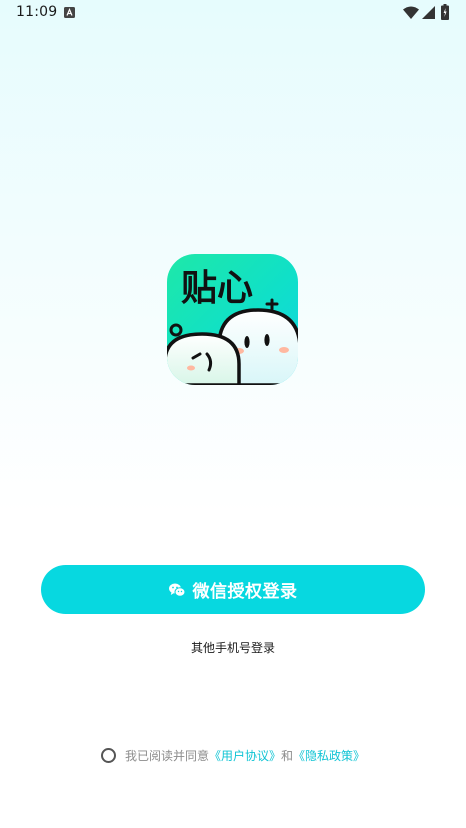 This screenshot has width=466, height=828. Describe the element at coordinates (329, 755) in the screenshot. I see `privacy-policy-link: 《隐私政策》` at that location.